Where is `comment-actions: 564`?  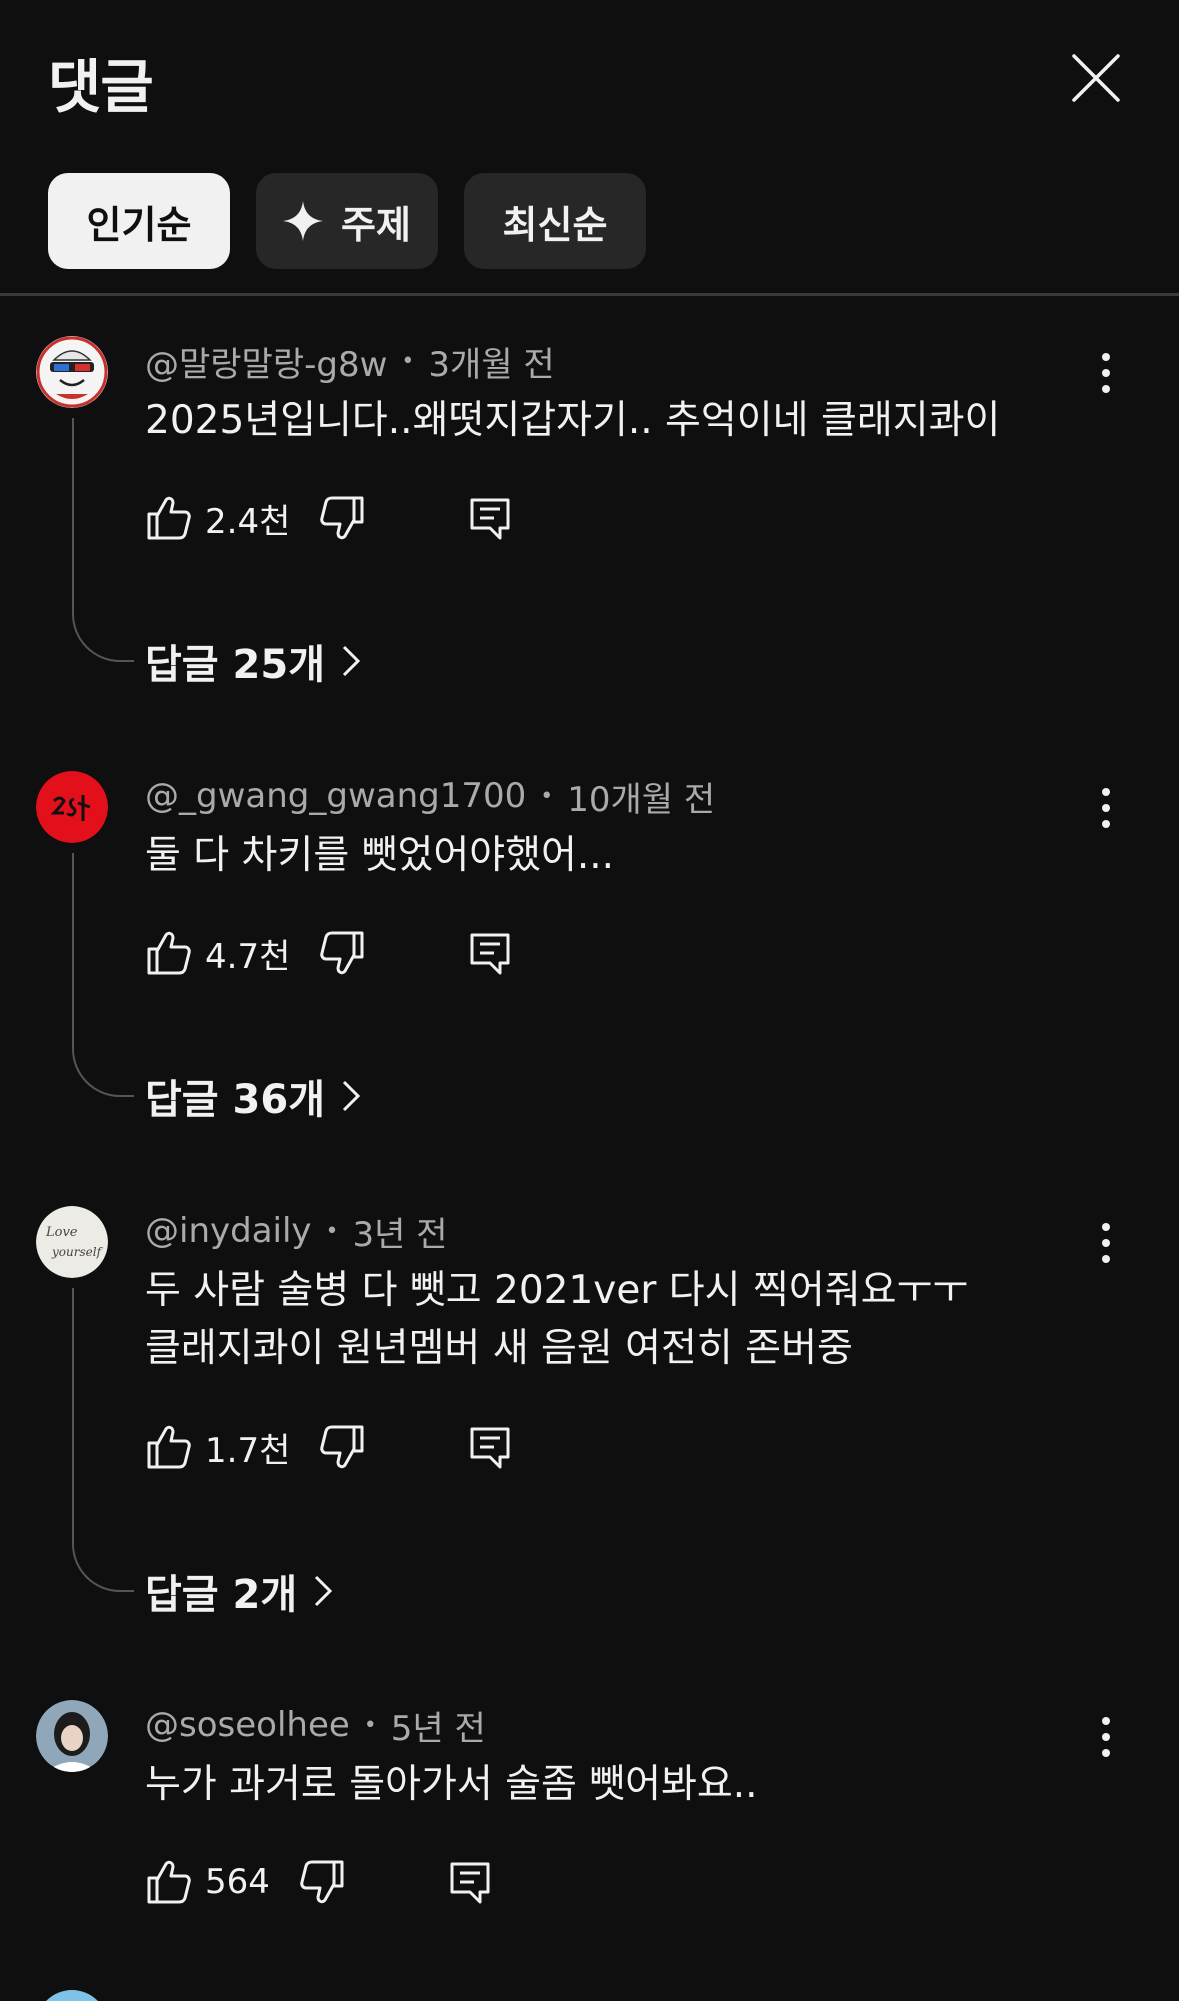
comment-actions: 564 is located at coordinates (319, 1882).